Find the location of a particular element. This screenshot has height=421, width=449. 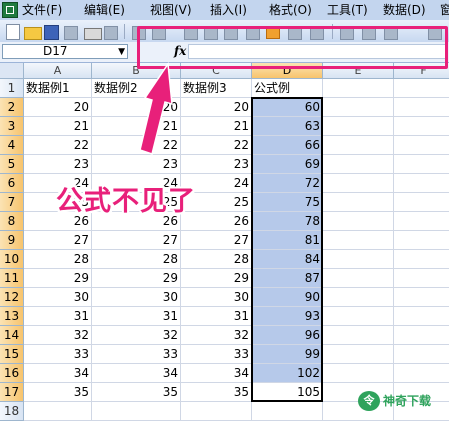

cell-d14: 96 is located at coordinates (287, 335).